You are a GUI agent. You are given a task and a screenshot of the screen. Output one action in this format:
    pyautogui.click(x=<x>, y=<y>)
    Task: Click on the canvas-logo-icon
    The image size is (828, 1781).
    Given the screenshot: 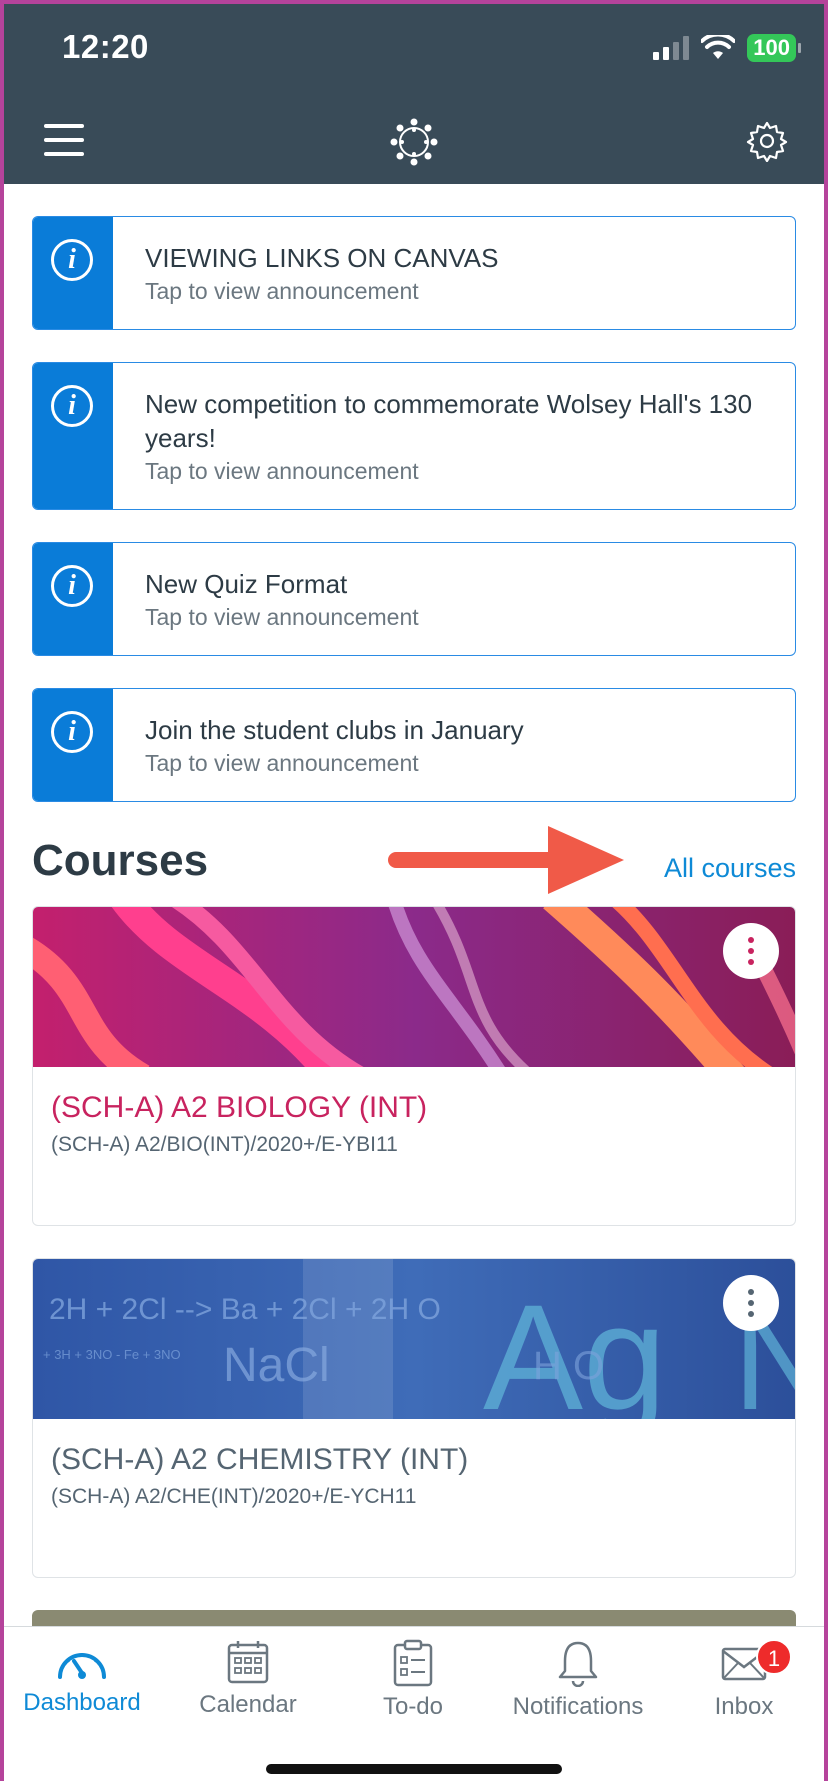 What is the action you would take?
    pyautogui.click(x=414, y=142)
    